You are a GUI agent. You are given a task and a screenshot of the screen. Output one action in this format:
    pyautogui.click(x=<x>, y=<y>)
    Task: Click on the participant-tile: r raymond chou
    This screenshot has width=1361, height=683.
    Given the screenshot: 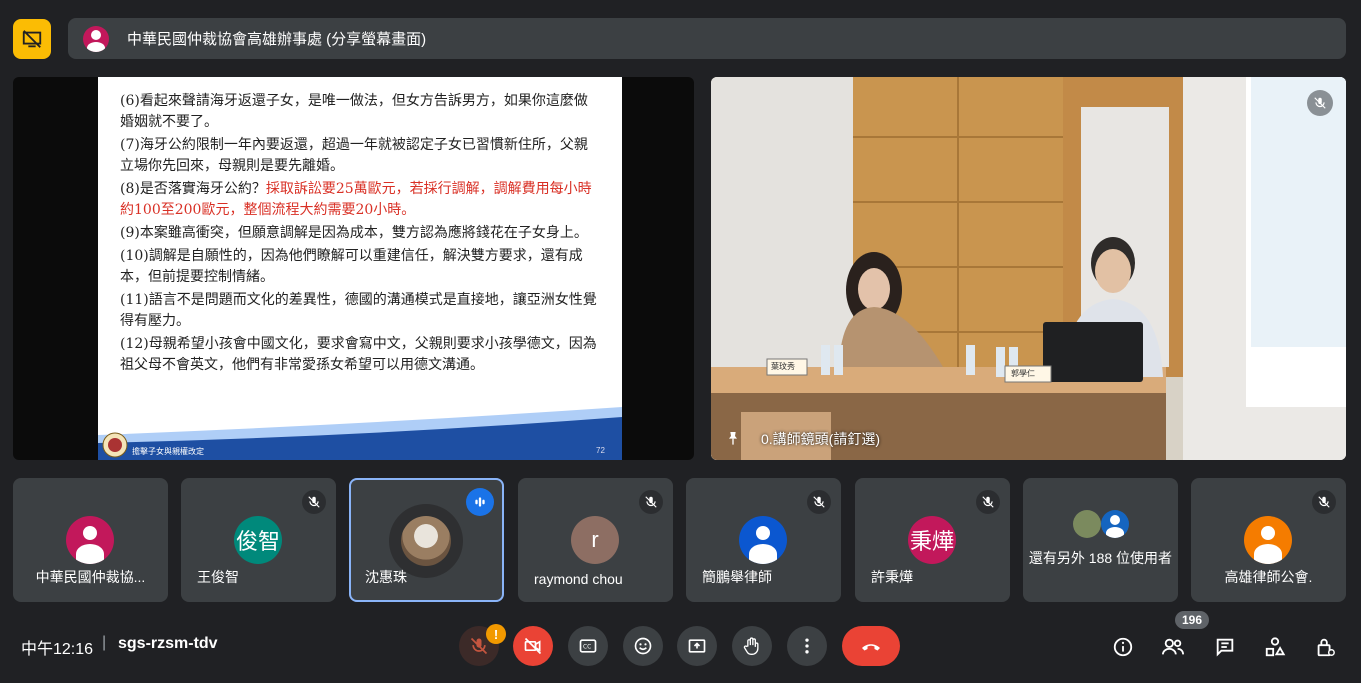 What is the action you would take?
    pyautogui.click(x=595, y=540)
    